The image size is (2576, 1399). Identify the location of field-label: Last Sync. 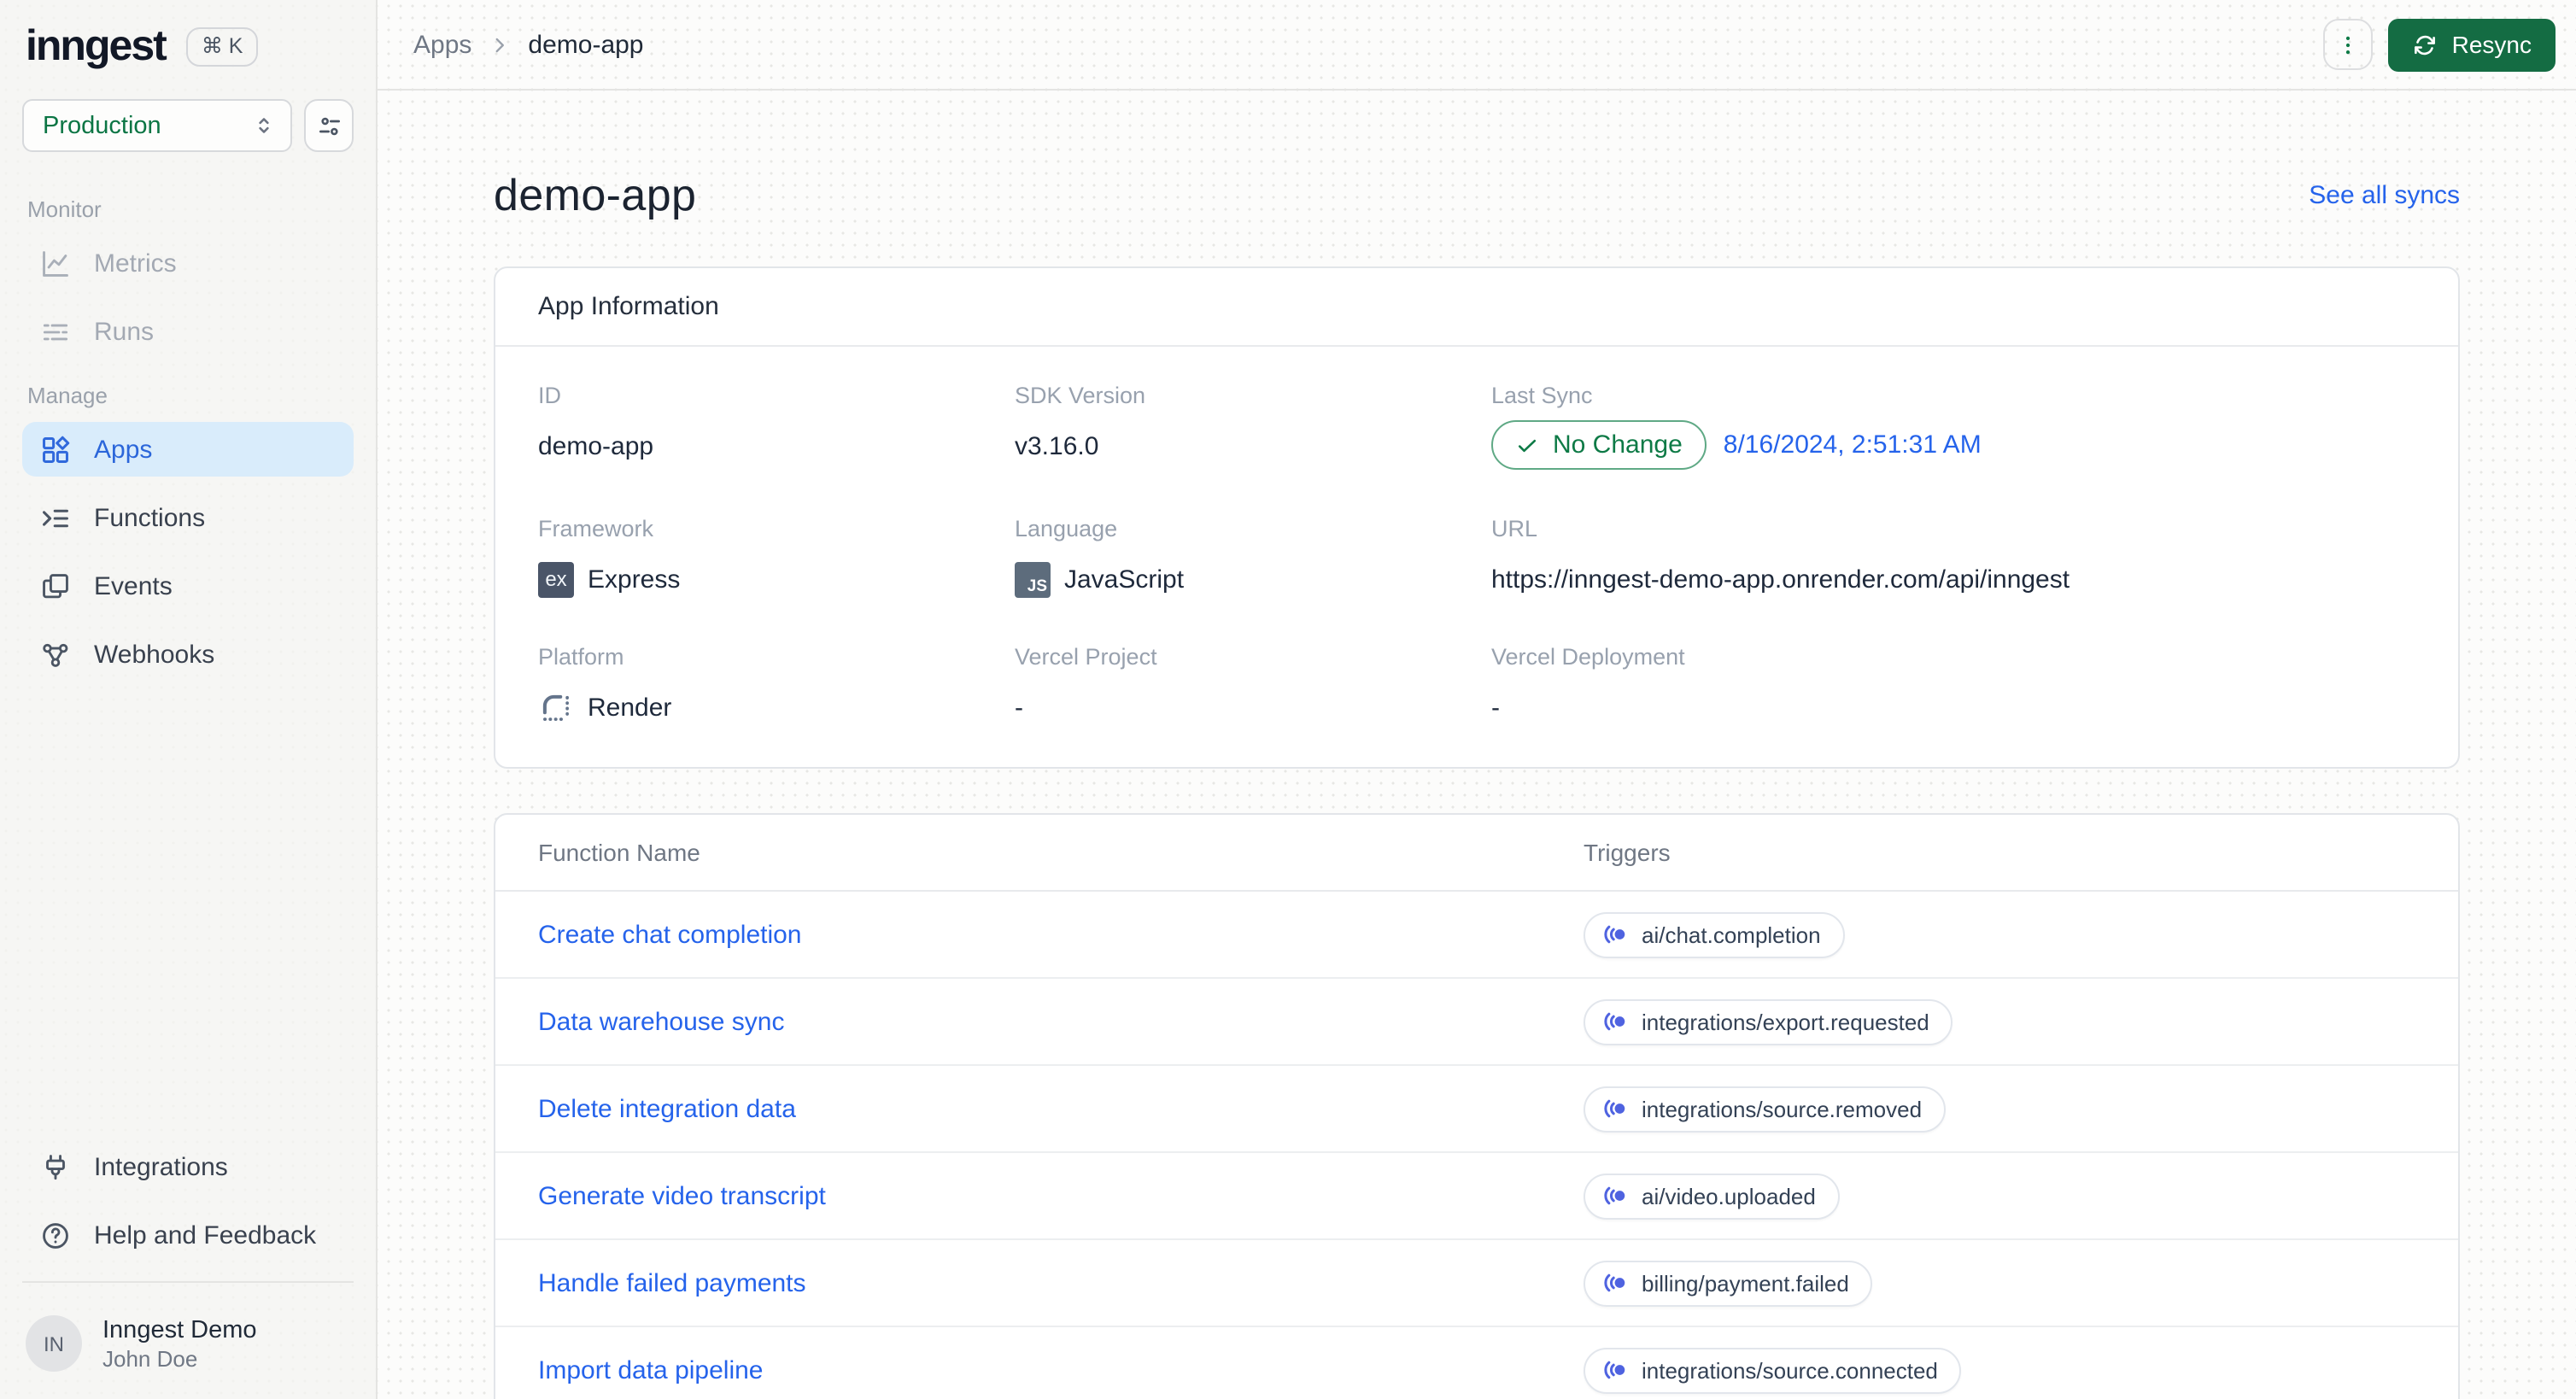
(1542, 395).